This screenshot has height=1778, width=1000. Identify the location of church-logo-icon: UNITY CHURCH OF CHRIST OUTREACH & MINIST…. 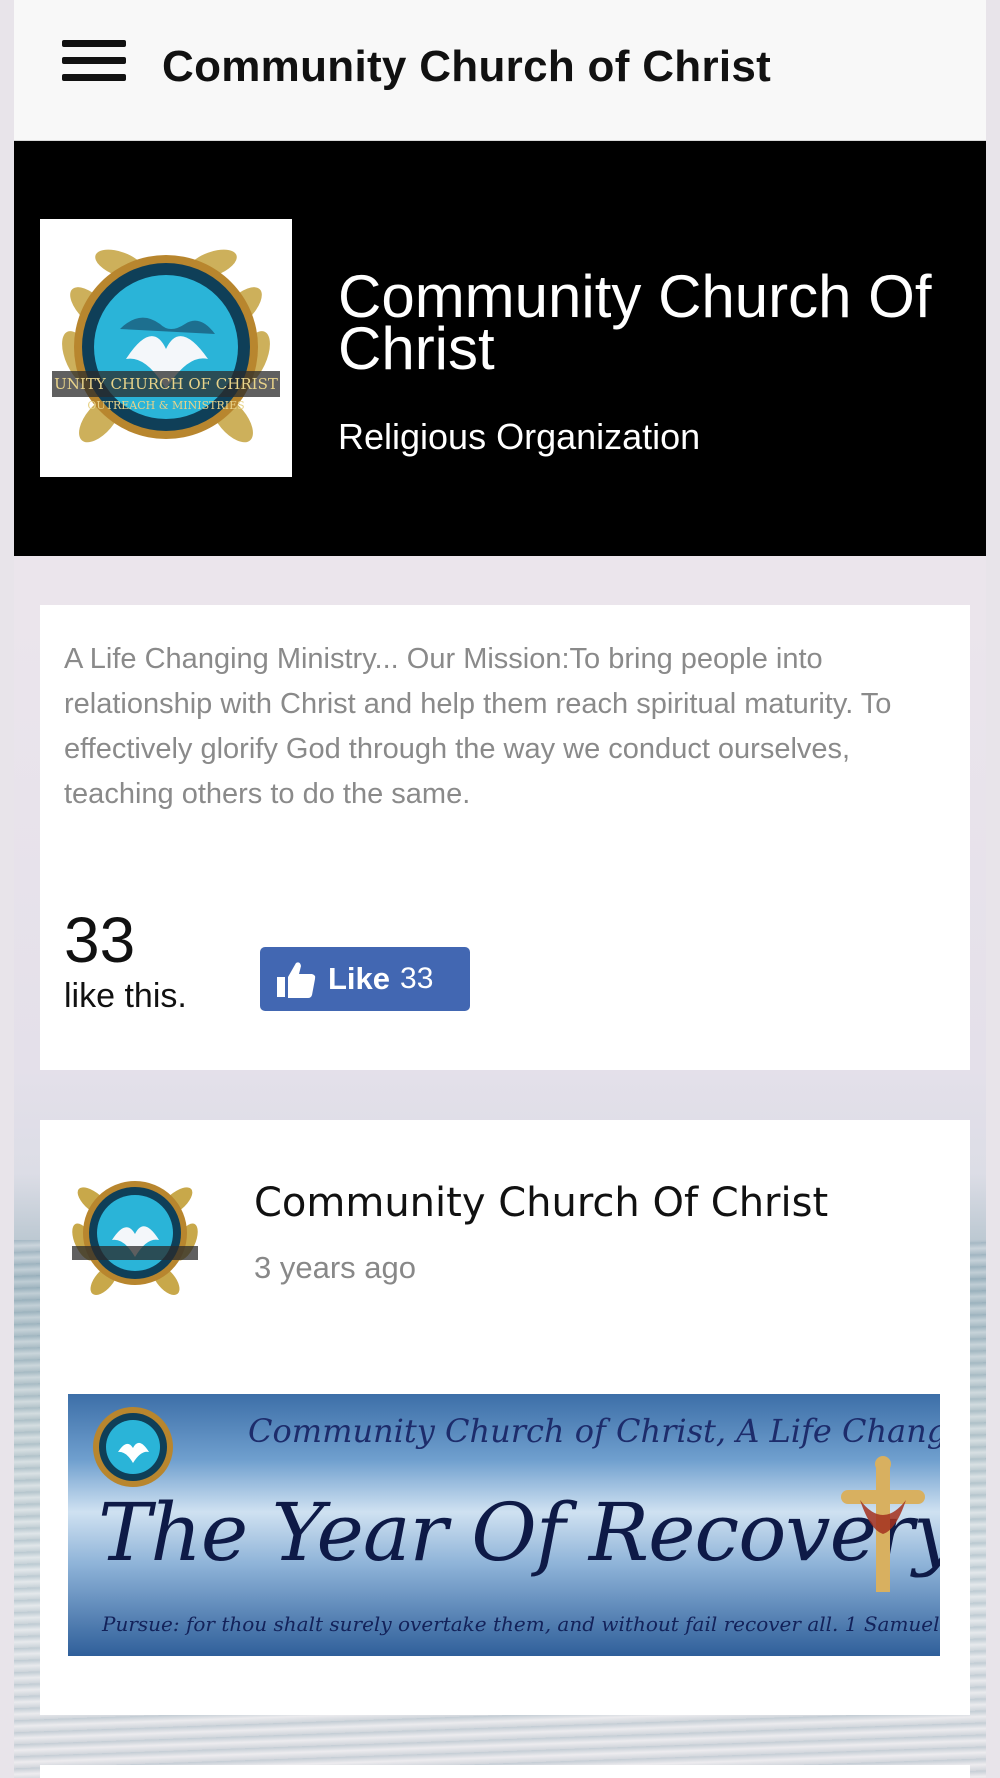
(166, 348).